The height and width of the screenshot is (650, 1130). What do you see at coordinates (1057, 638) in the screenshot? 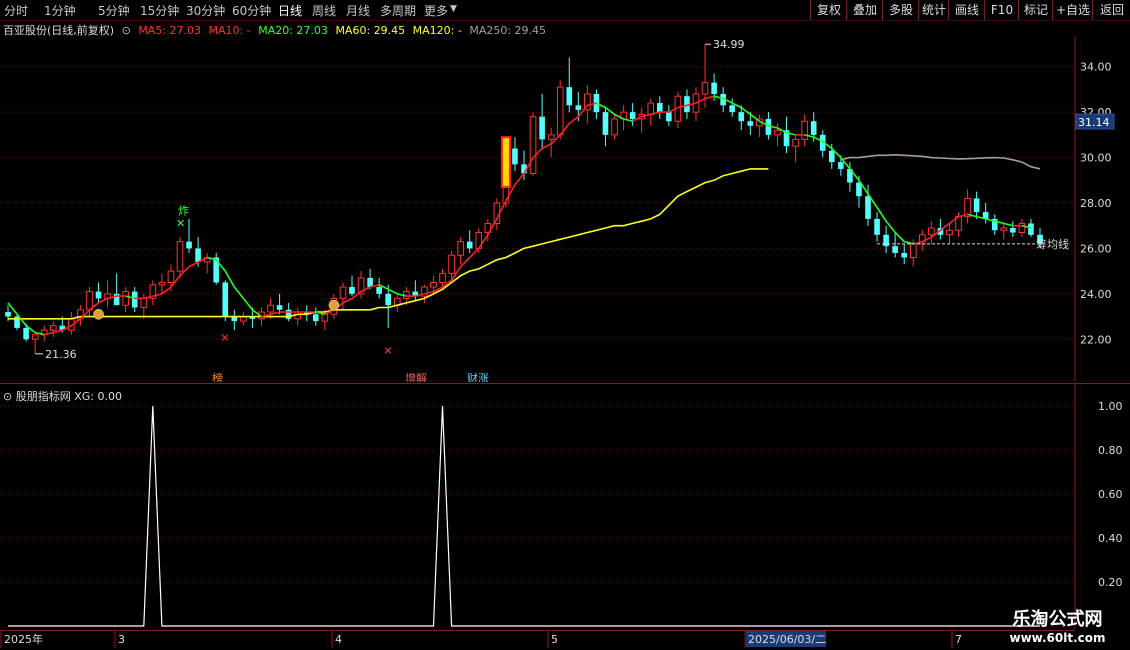
I see `watermark-url: www.60lt.com` at bounding box center [1057, 638].